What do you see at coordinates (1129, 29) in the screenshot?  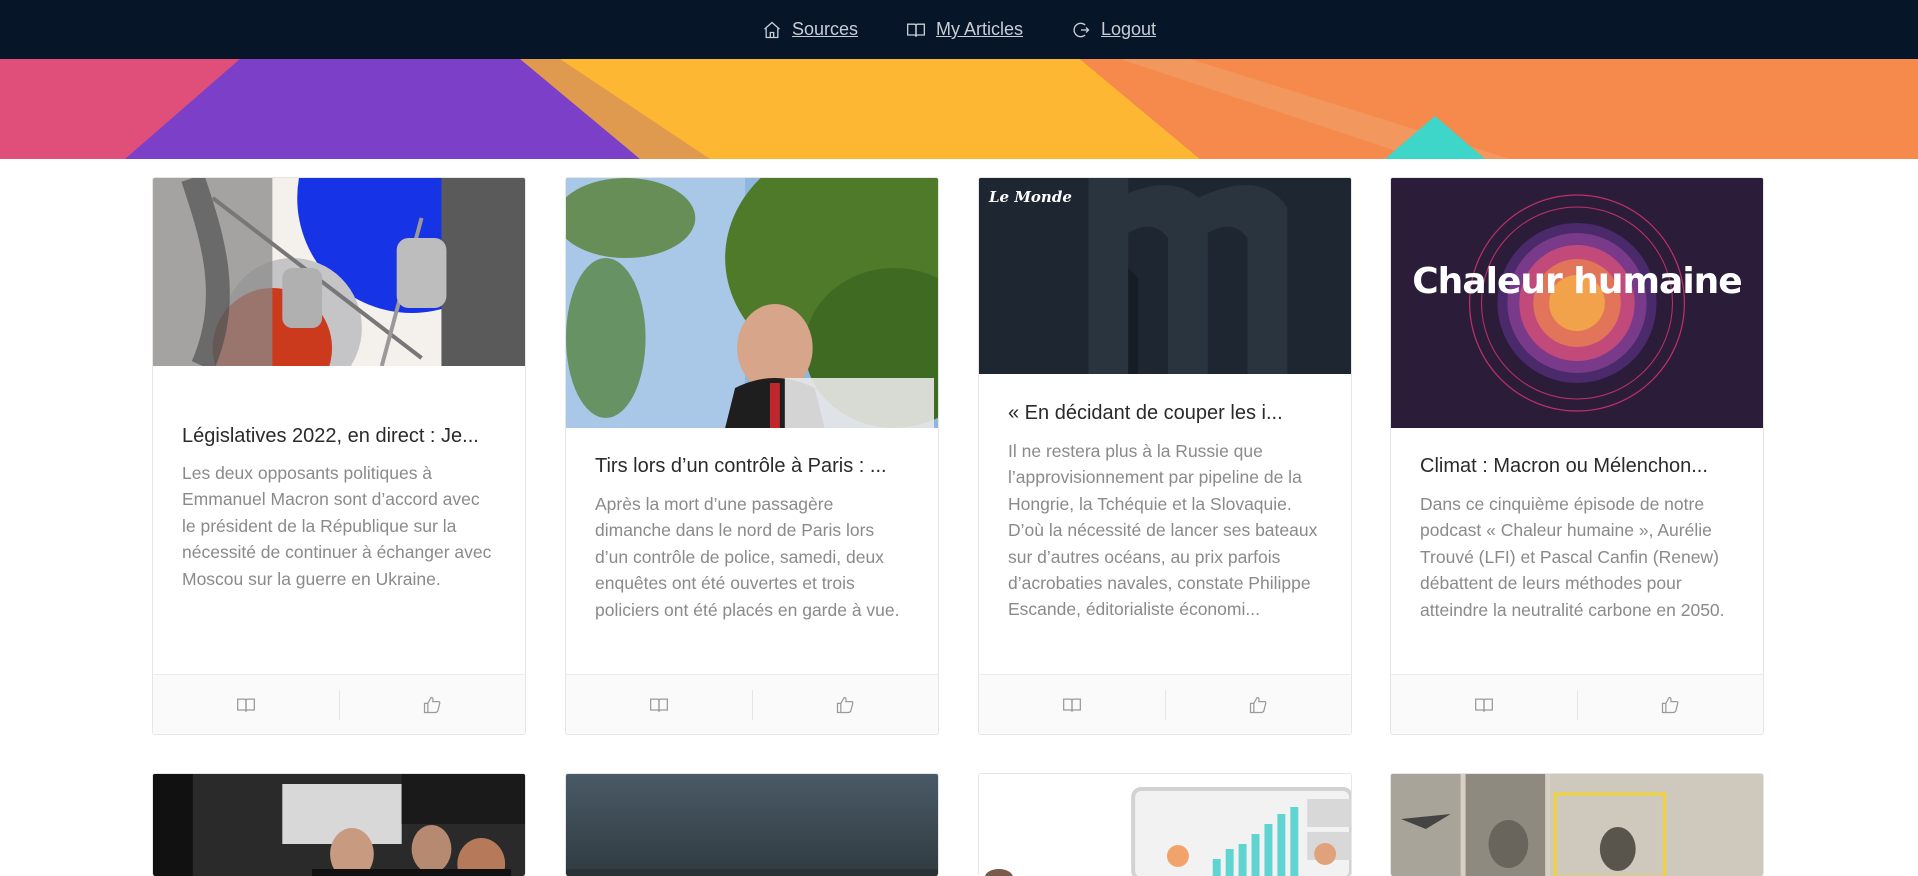 I see `nav-logout-label: Logout` at bounding box center [1129, 29].